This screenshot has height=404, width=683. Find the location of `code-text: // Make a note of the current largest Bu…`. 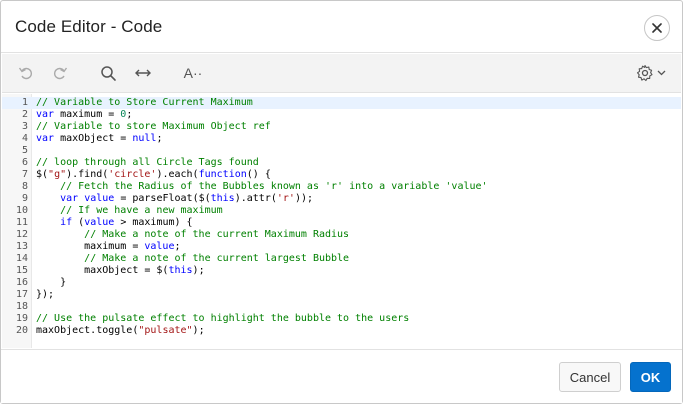

code-text: // Make a note of the current largest Bu… is located at coordinates (192, 259).